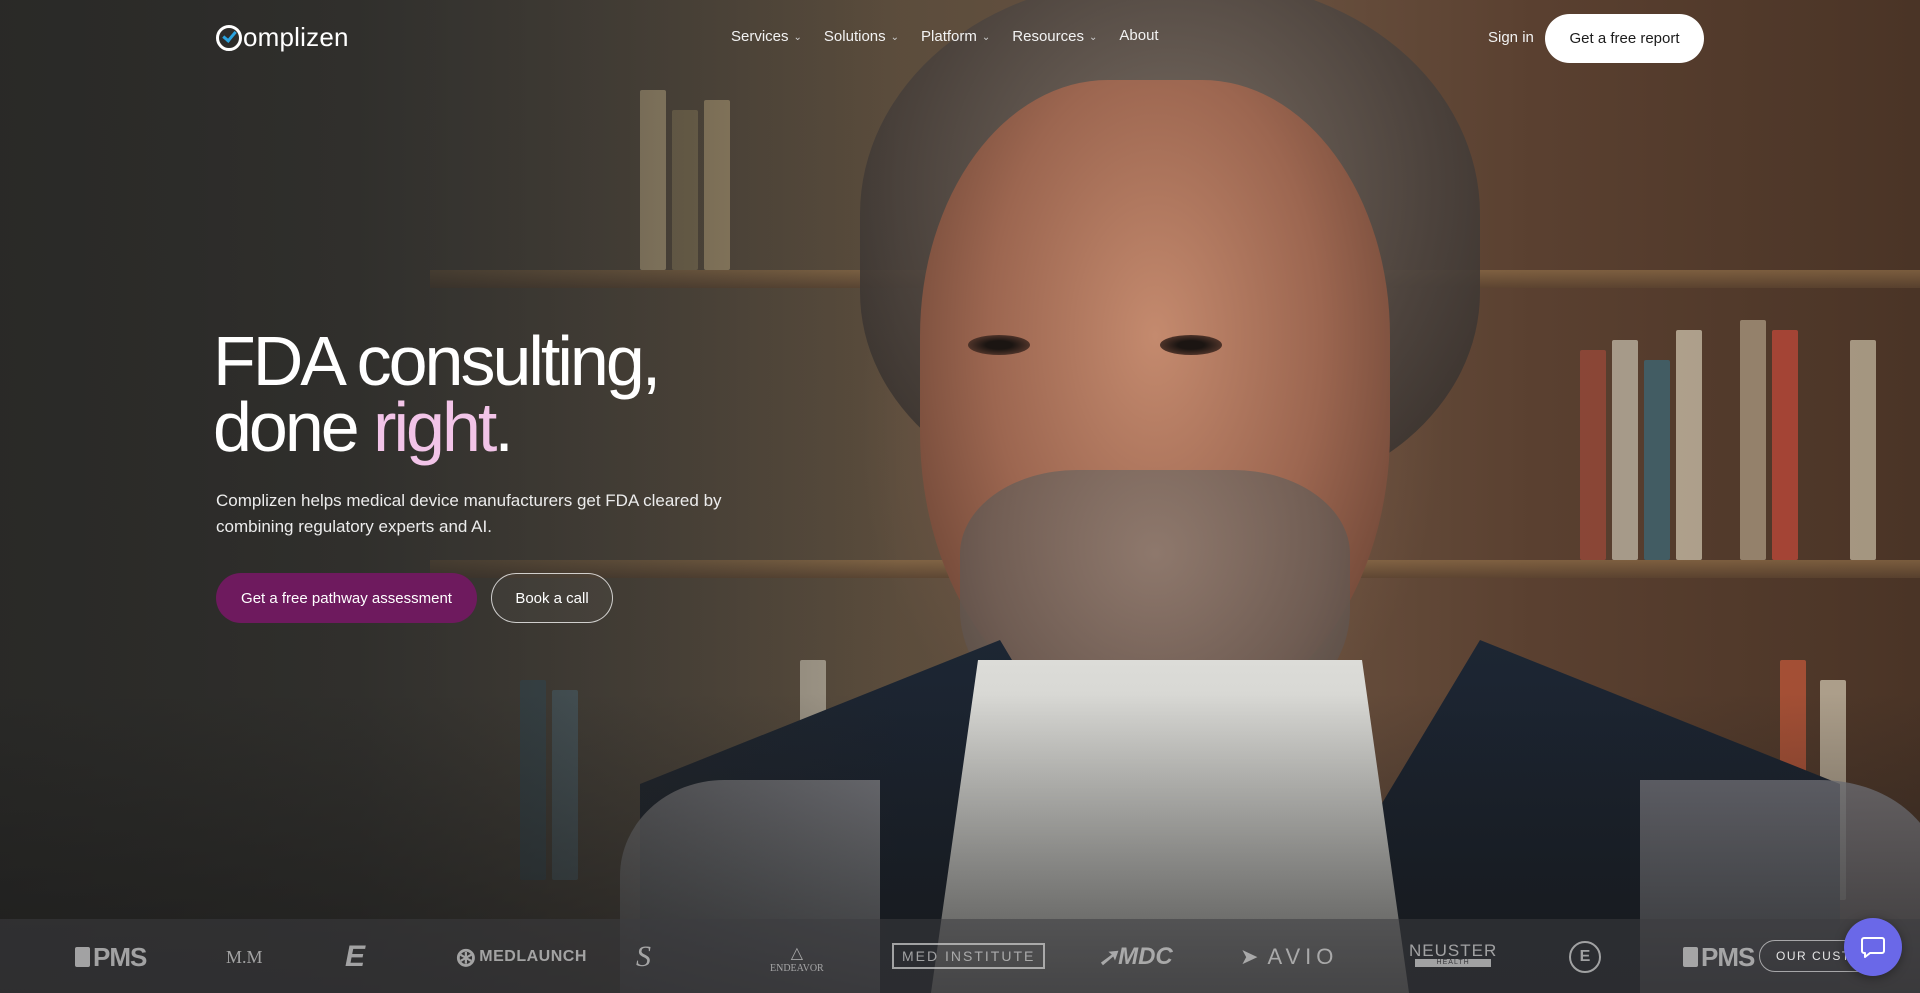  I want to click on logo-check-icon, so click(229, 37).